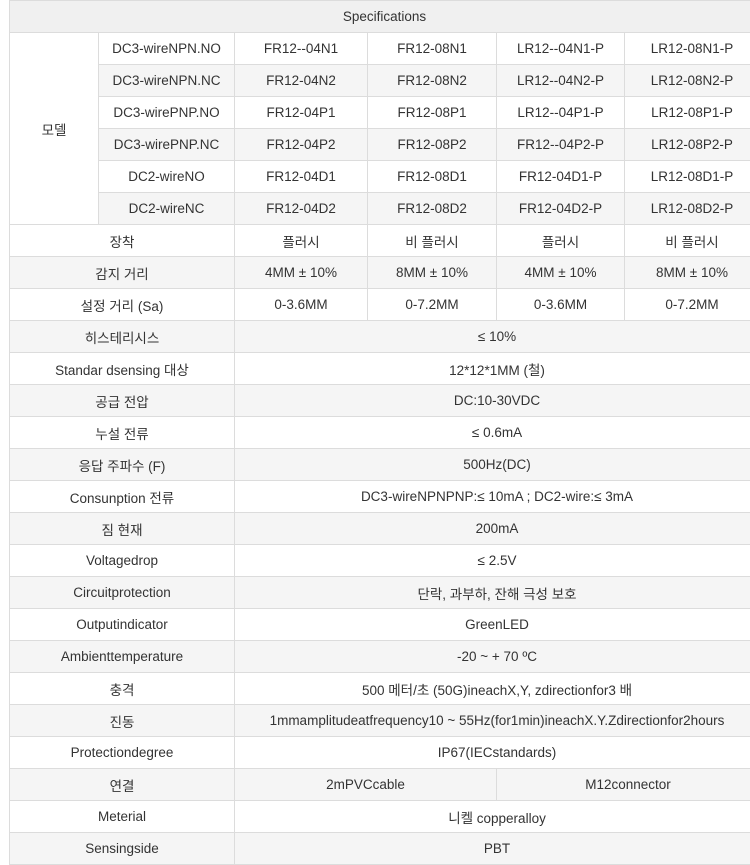 The height and width of the screenshot is (865, 750). I want to click on spec-label: 공급 전압, so click(122, 400).